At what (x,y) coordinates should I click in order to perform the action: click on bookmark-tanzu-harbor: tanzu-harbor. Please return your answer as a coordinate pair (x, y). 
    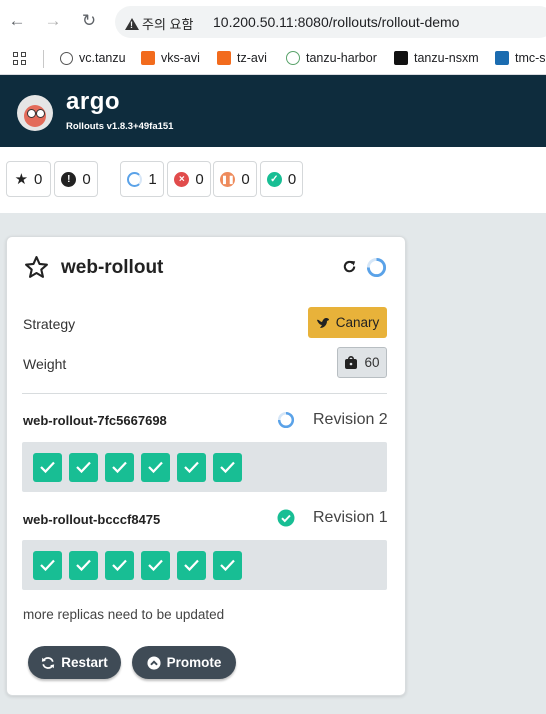
    Looking at the image, I should click on (331, 58).